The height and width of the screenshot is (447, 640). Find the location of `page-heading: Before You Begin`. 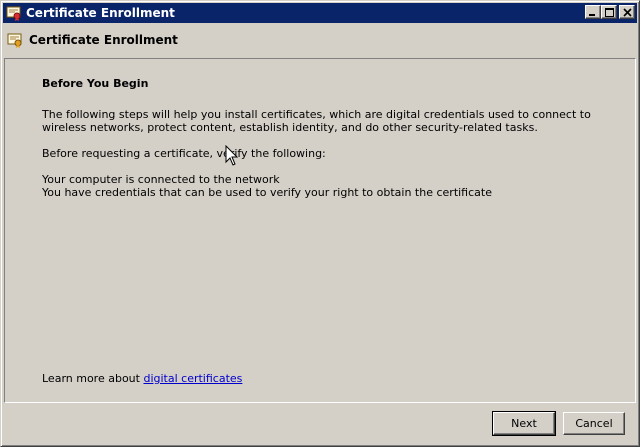

page-heading: Before You Begin is located at coordinates (95, 83).